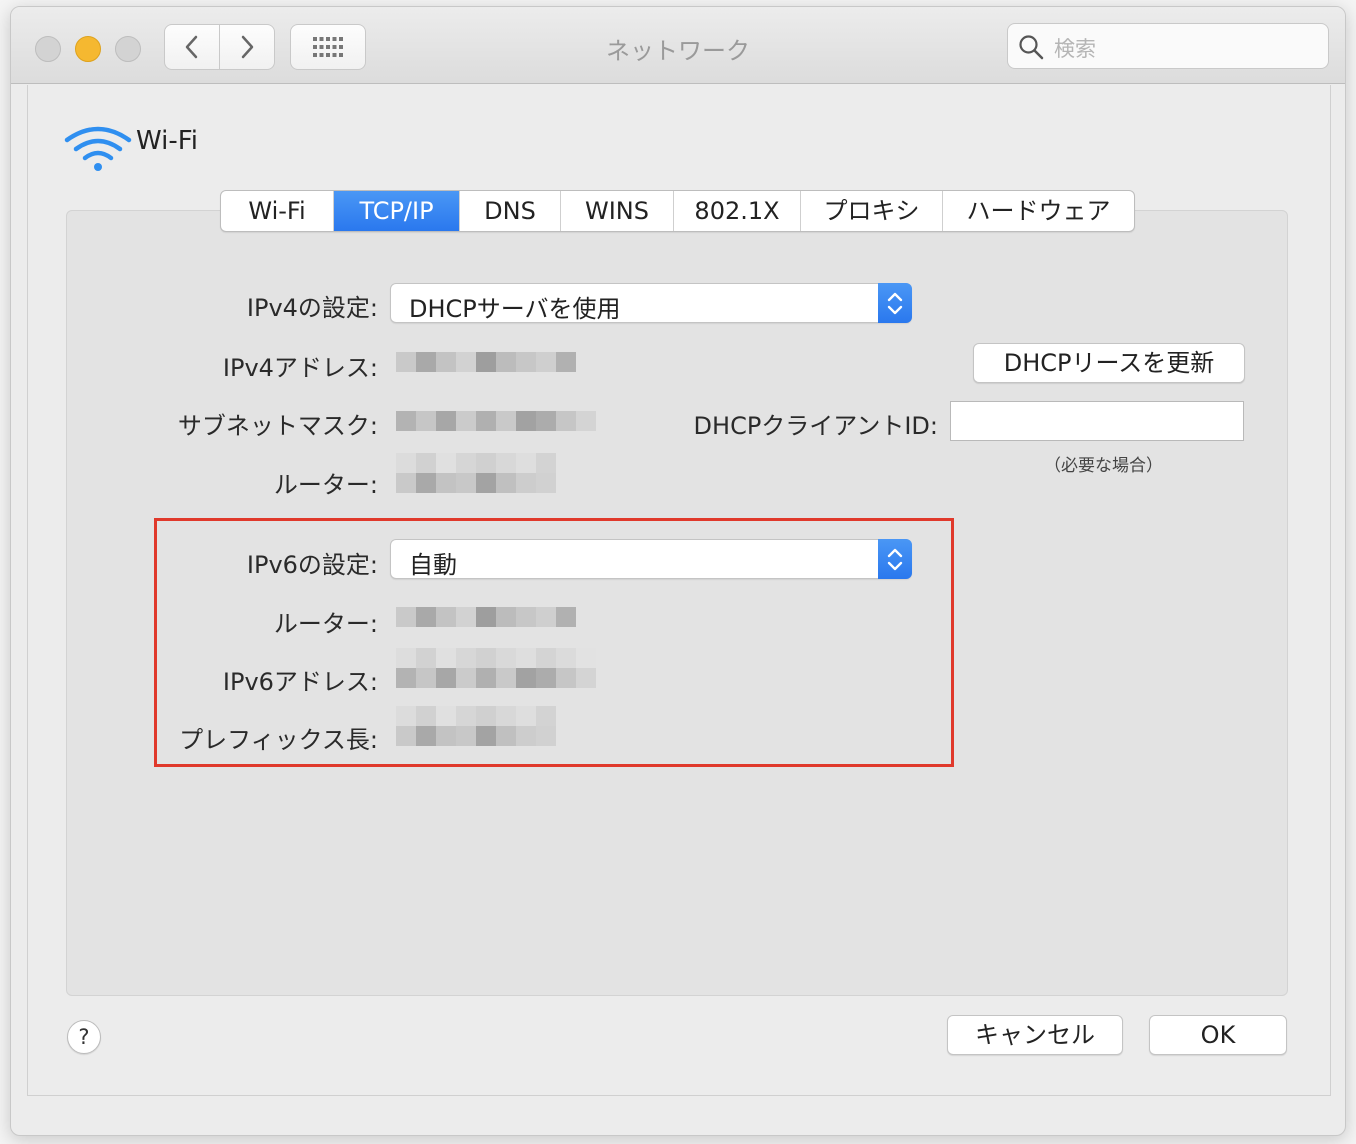 This screenshot has width=1356, height=1144. Describe the element at coordinates (1075, 49) in the screenshot. I see `search-placeholder: 検索` at that location.